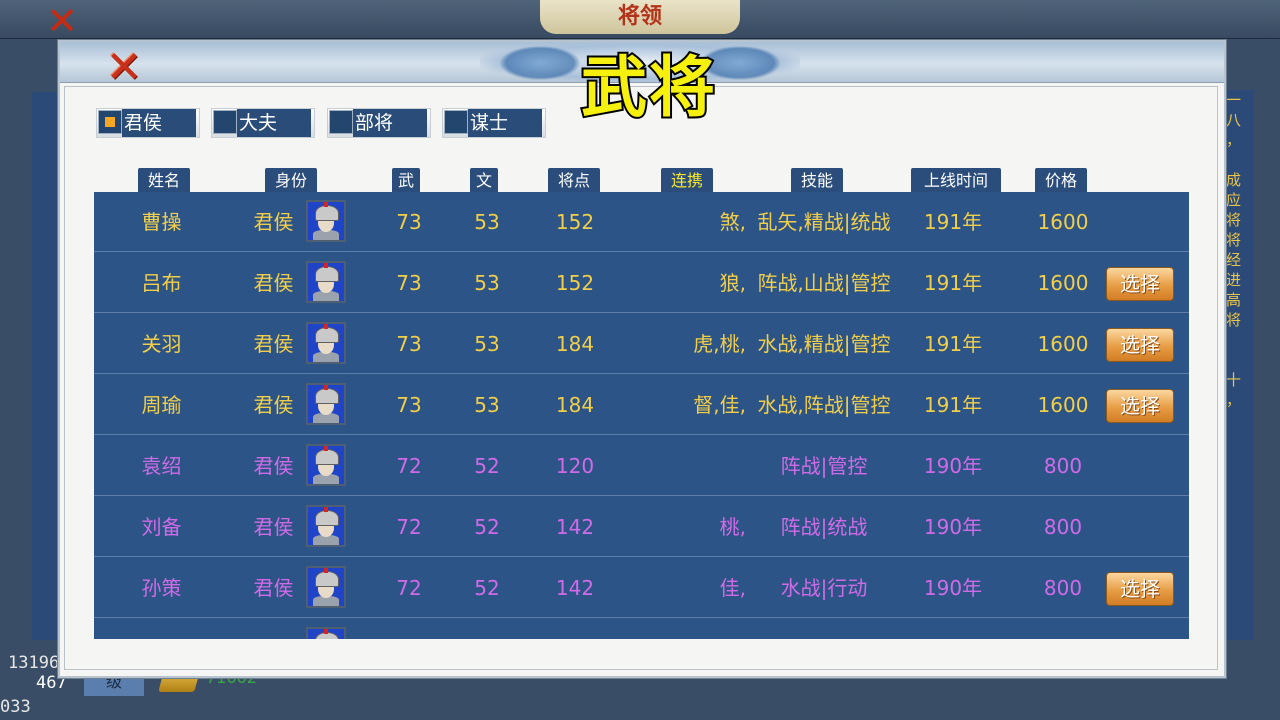 The image size is (1280, 720). What do you see at coordinates (110, 122) in the screenshot?
I see `filter-checkbox-junhou` at bounding box center [110, 122].